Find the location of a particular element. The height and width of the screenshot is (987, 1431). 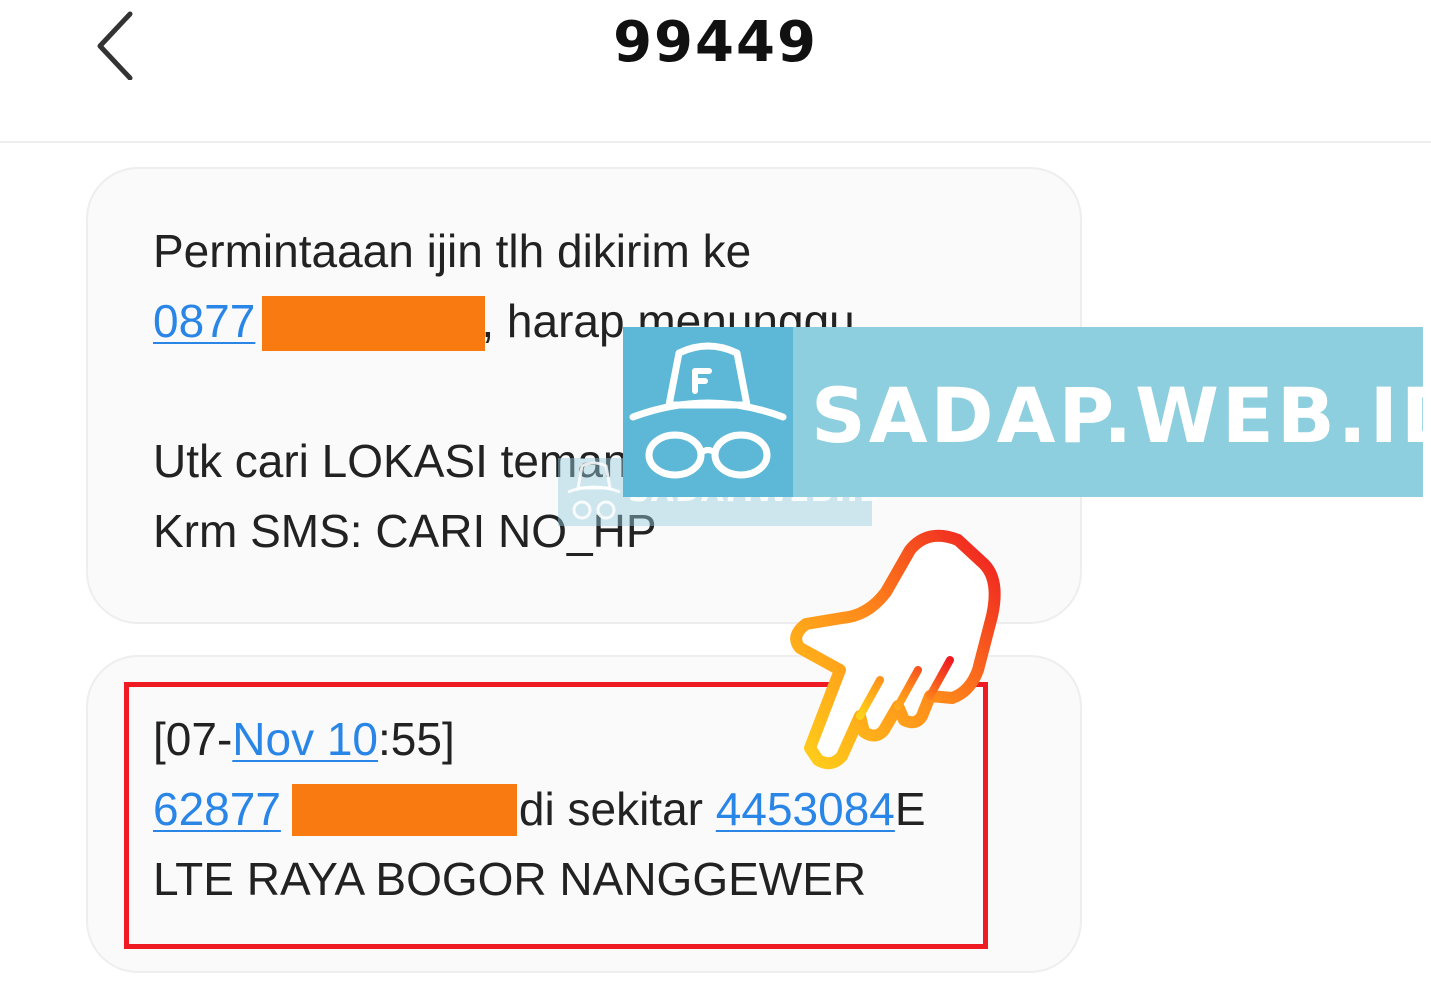

conversation-header: 99449 is located at coordinates (715, 71).